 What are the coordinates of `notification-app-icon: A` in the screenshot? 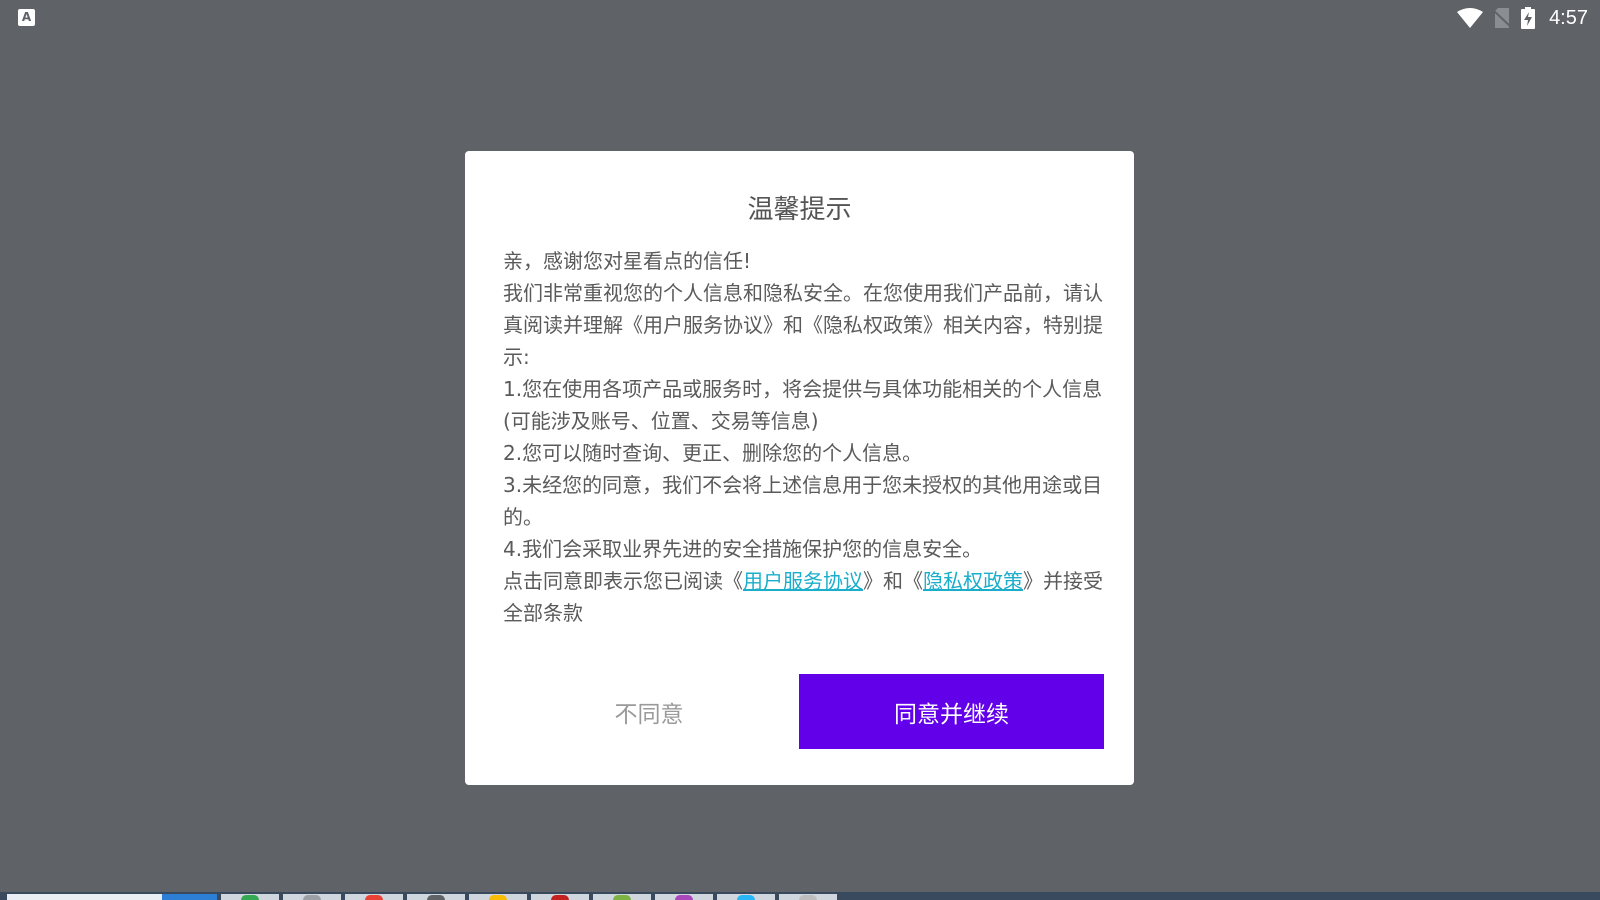 It's located at (26, 17).